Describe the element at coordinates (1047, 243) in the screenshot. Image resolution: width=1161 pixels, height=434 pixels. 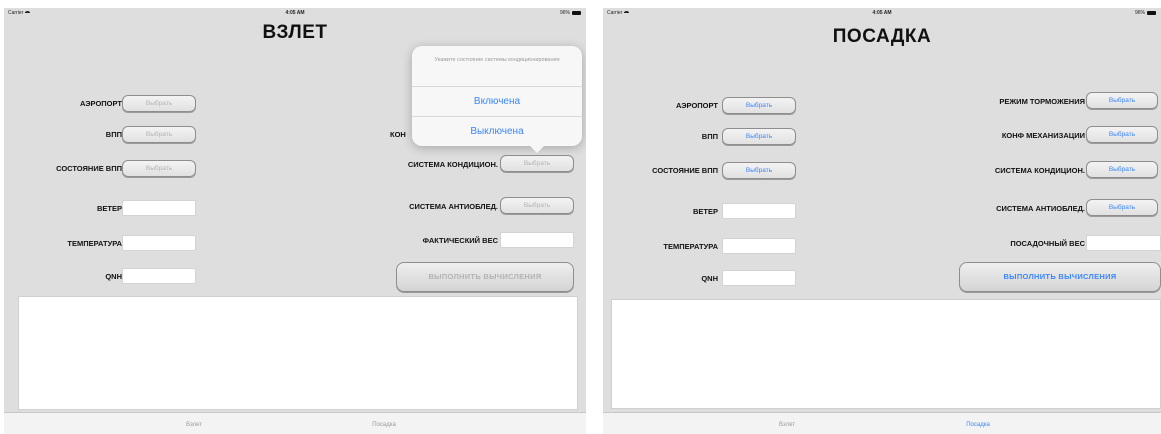
I see `label-landing-weight: ПОСАДОЧНЫЙ ВЕС` at that location.